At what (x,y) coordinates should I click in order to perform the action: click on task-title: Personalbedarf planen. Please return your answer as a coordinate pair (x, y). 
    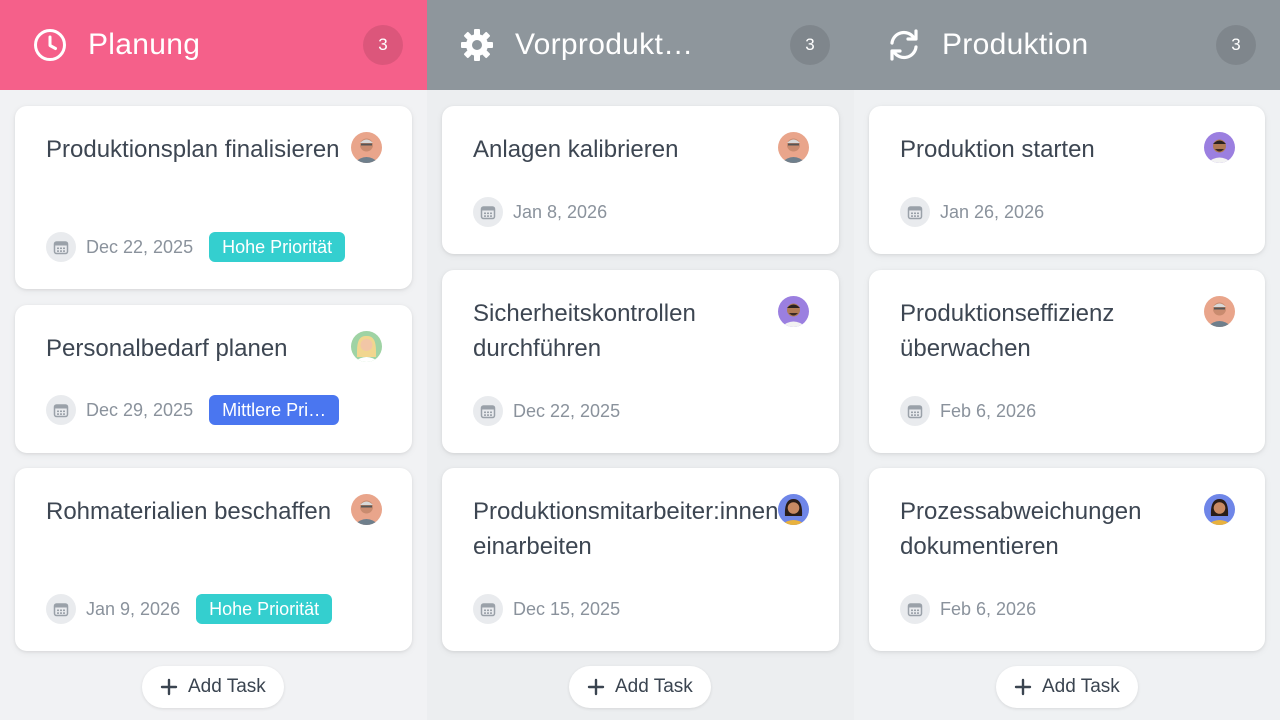
    Looking at the image, I should click on (167, 348).